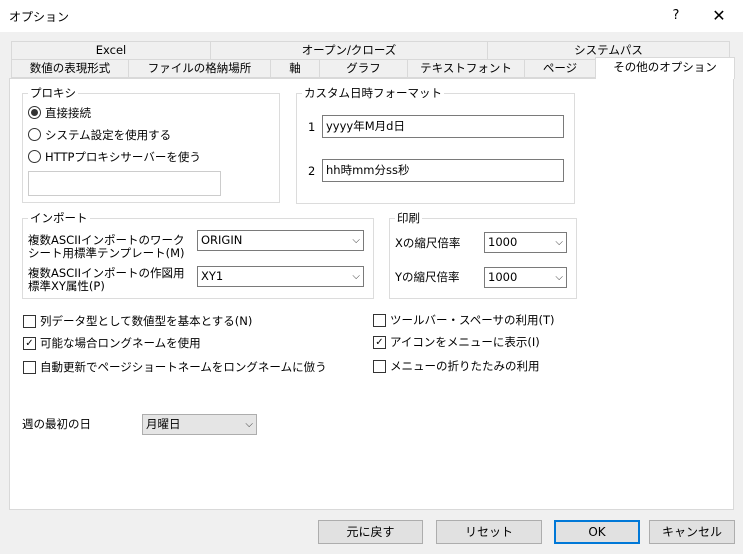  Describe the element at coordinates (466, 68) in the screenshot. I see `tab-text-font: テキストフォント` at that location.